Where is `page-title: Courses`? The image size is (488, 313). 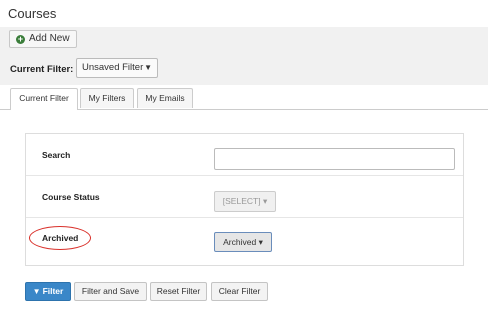 page-title: Courses is located at coordinates (32, 13).